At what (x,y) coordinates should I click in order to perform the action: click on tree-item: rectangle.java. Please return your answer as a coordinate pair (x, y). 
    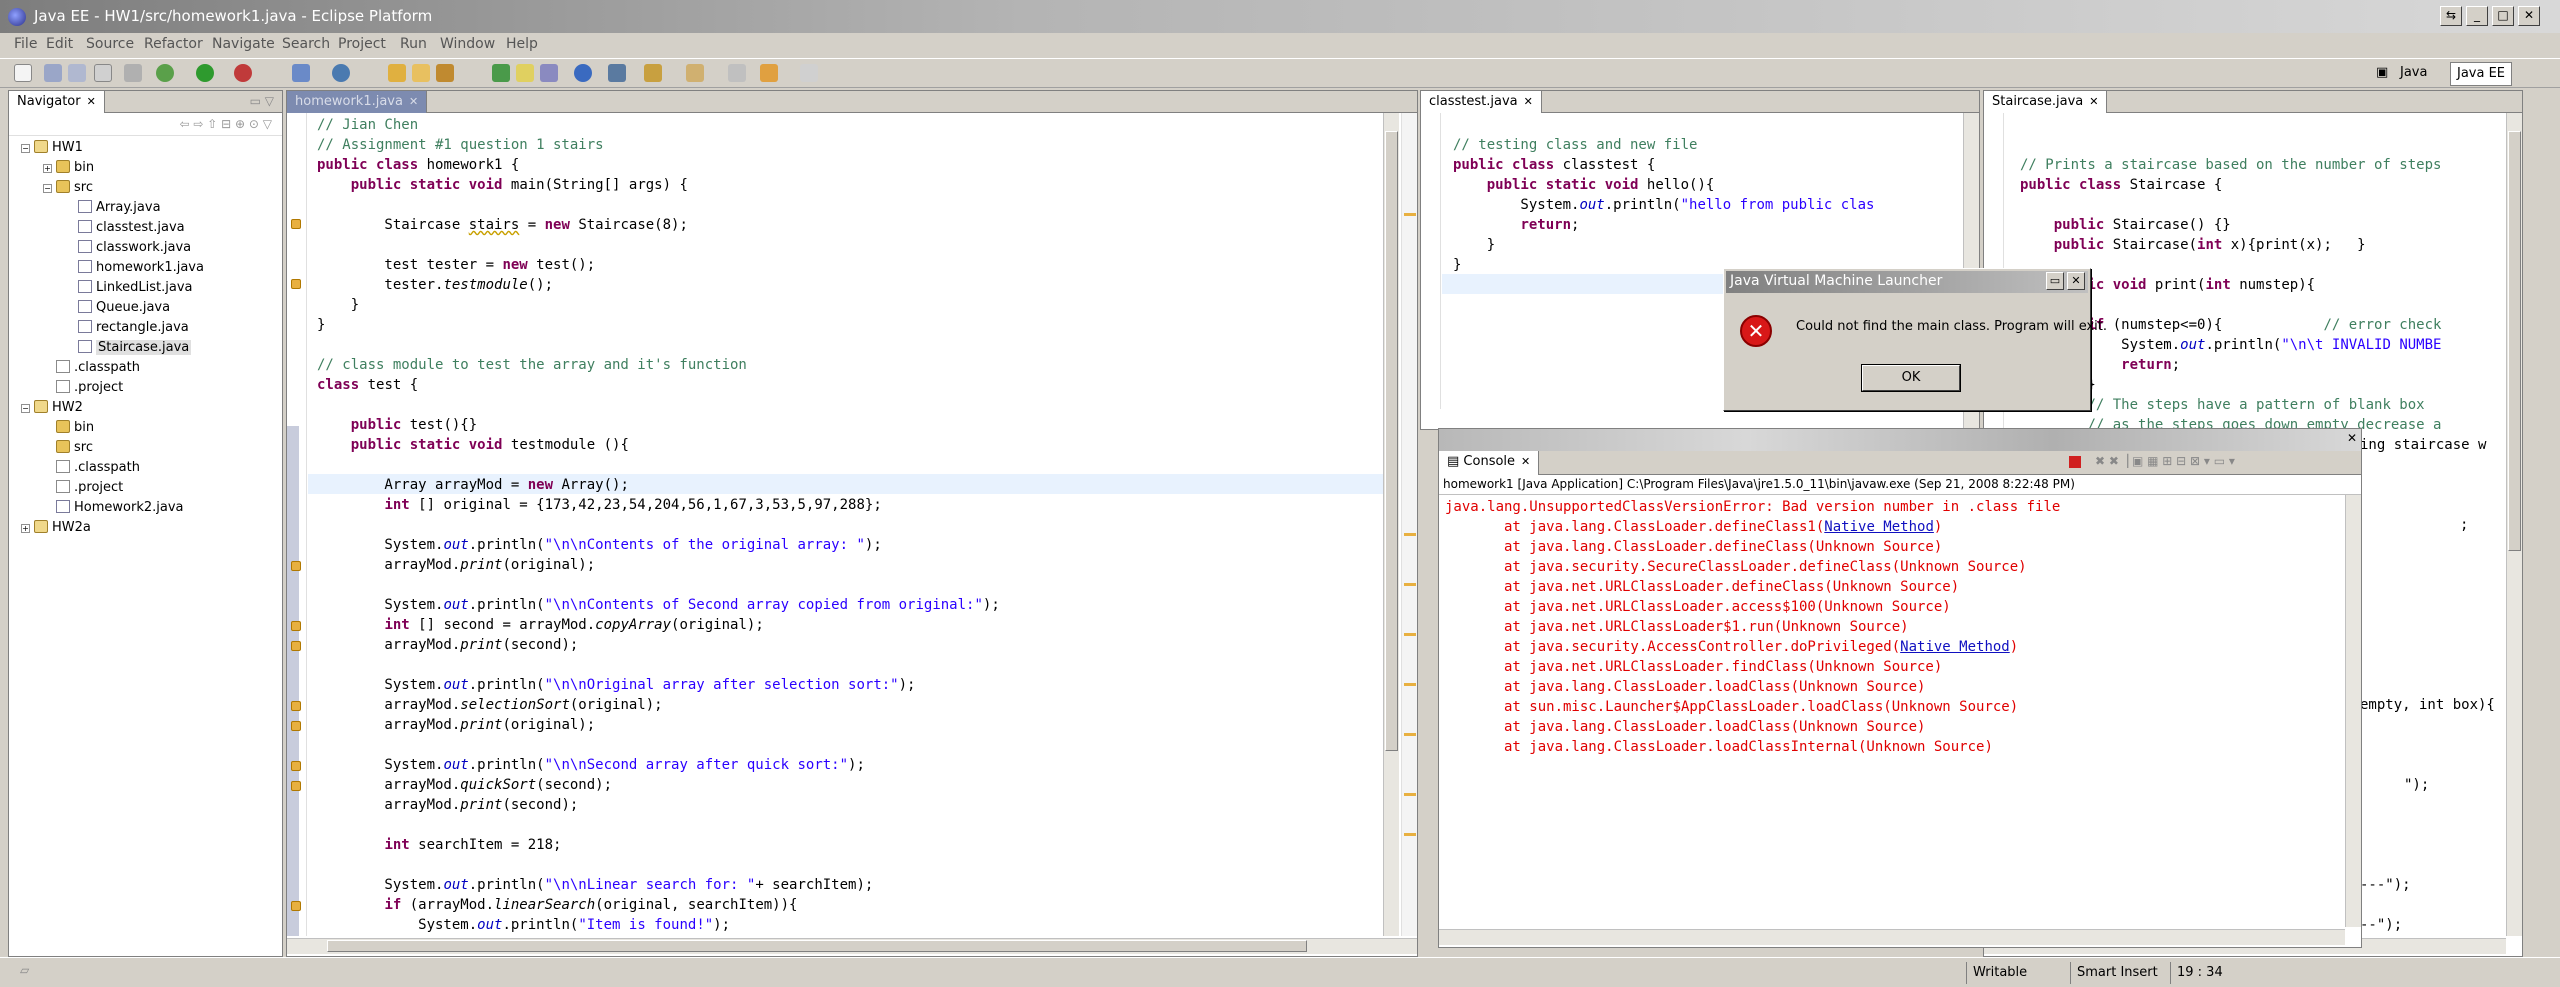
    Looking at the image, I should click on (127, 328).